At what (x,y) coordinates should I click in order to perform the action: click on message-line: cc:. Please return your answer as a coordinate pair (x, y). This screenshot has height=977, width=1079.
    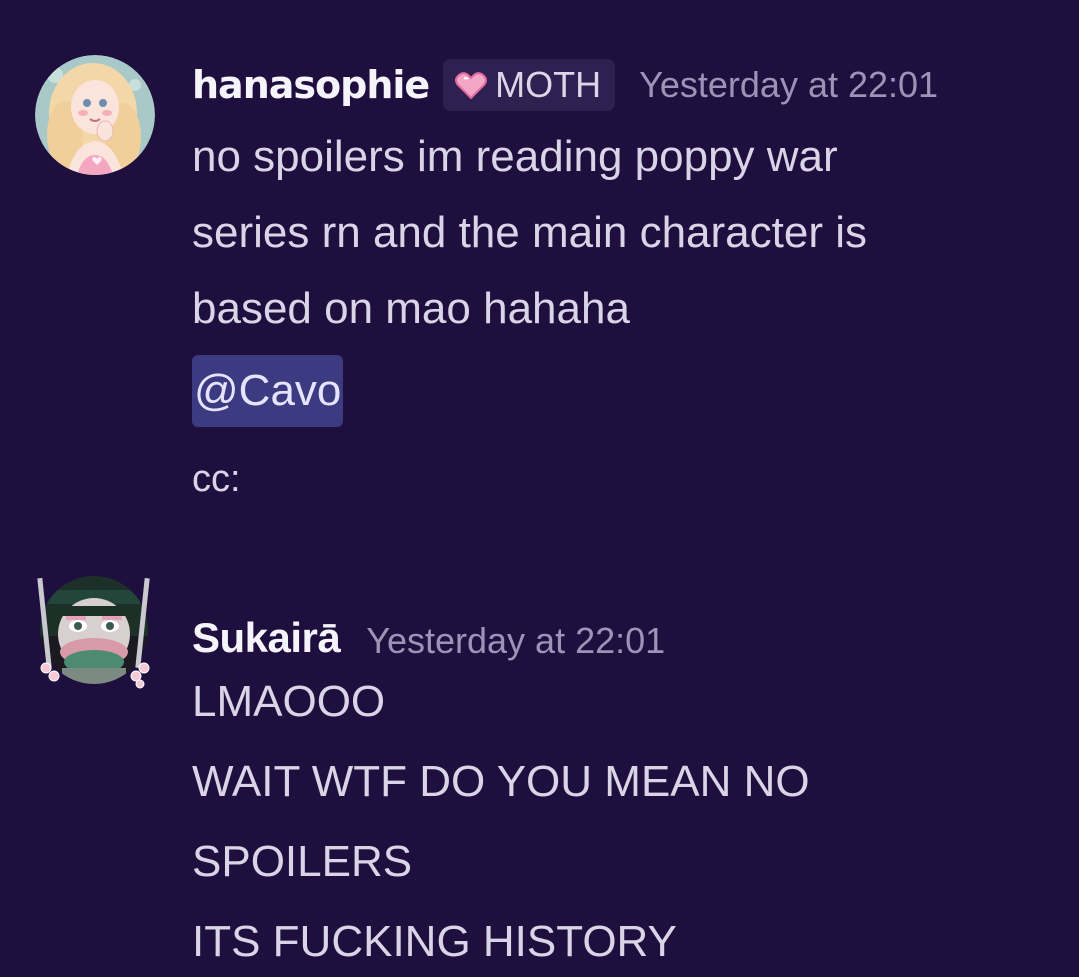
    Looking at the image, I should click on (216, 479).